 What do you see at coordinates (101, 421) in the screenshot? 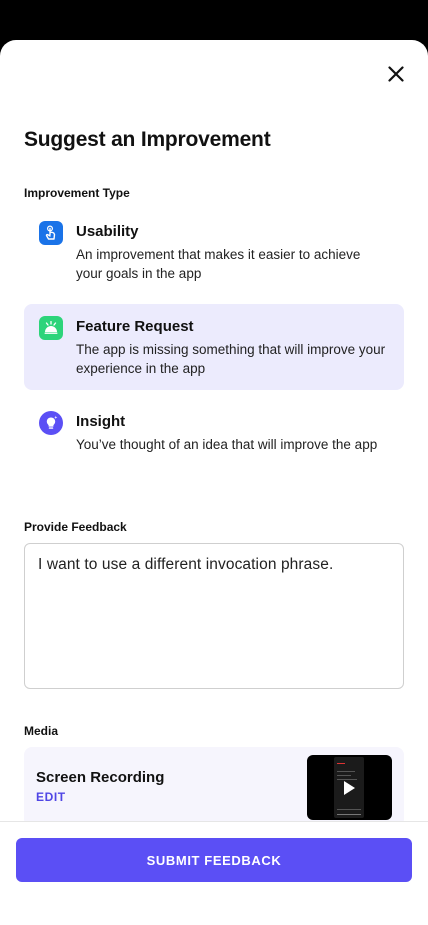
I see `option-title: Insight` at bounding box center [101, 421].